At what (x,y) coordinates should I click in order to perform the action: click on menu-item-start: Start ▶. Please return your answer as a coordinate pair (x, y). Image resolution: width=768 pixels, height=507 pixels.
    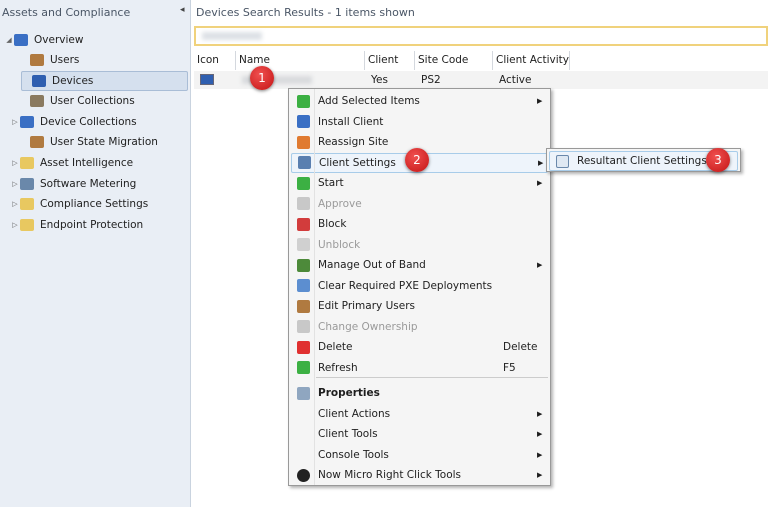
    Looking at the image, I should click on (419, 183).